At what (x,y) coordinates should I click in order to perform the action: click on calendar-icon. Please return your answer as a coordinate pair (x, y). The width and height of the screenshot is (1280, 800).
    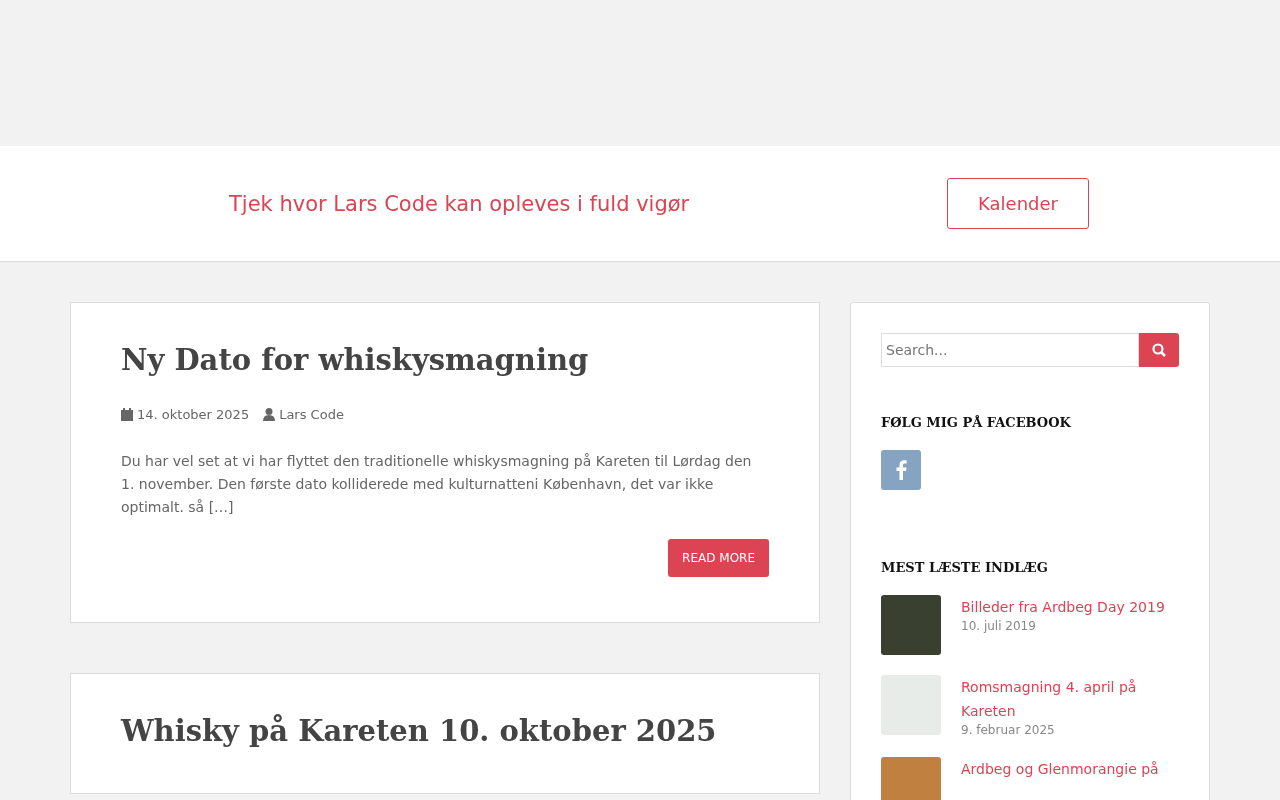
    Looking at the image, I should click on (127, 414).